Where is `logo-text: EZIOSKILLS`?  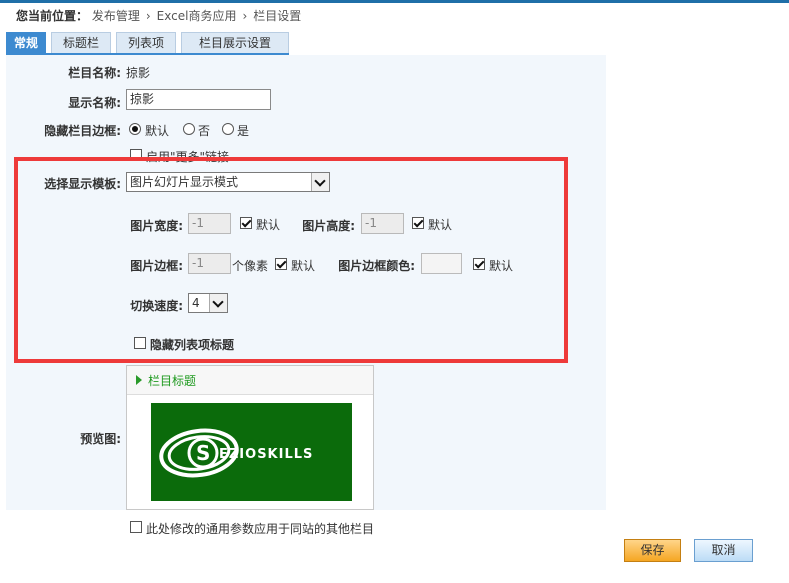 logo-text: EZIOSKILLS is located at coordinates (266, 454).